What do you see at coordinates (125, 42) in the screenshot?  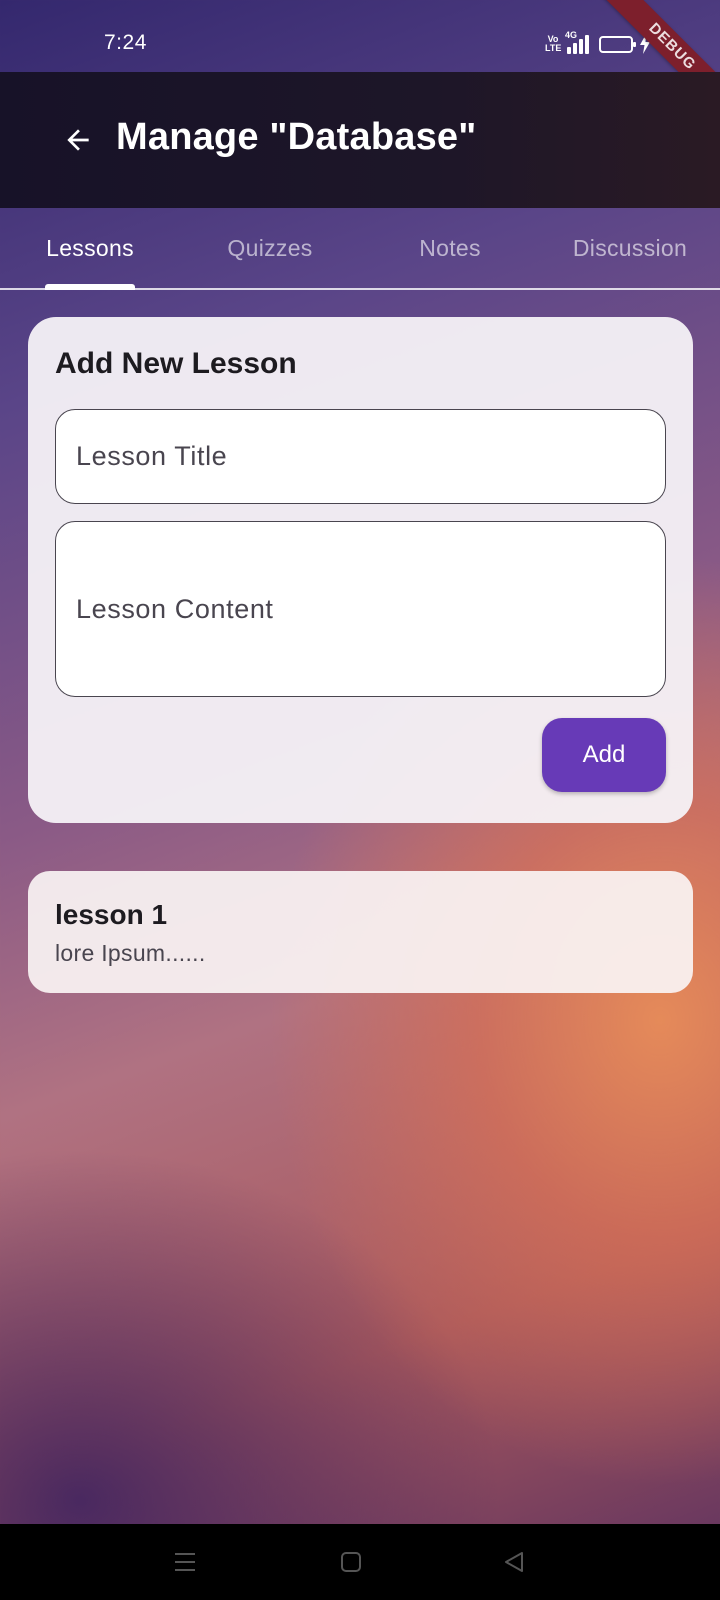 I see `status-time: 7:24` at bounding box center [125, 42].